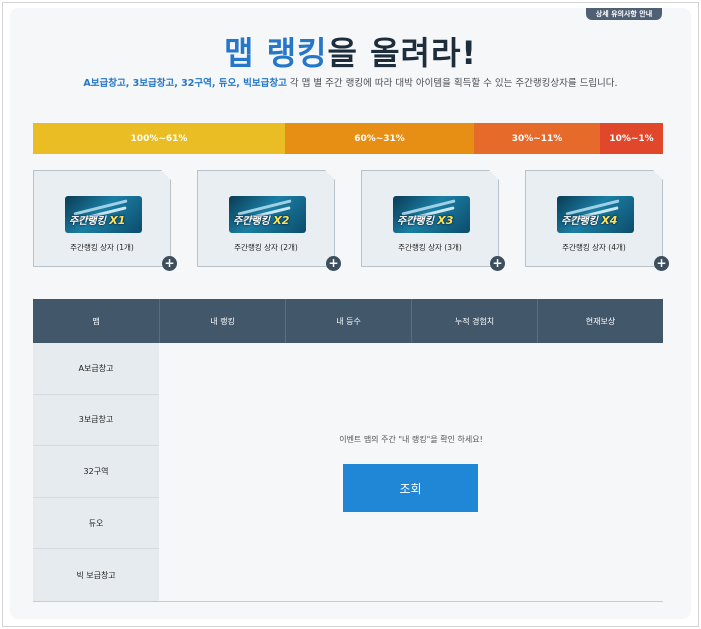 The width and height of the screenshot is (701, 629). What do you see at coordinates (117, 220) in the screenshot?
I see `item-multiplier: X1` at bounding box center [117, 220].